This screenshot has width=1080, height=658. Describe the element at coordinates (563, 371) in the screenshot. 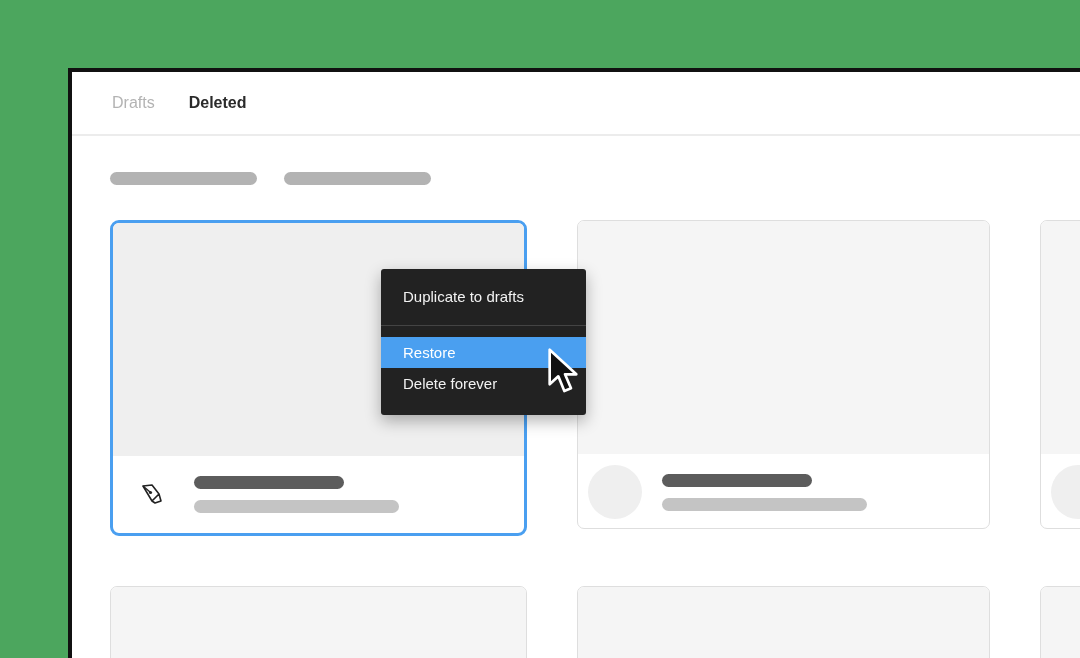

I see `pointer-cursor-icon` at that location.